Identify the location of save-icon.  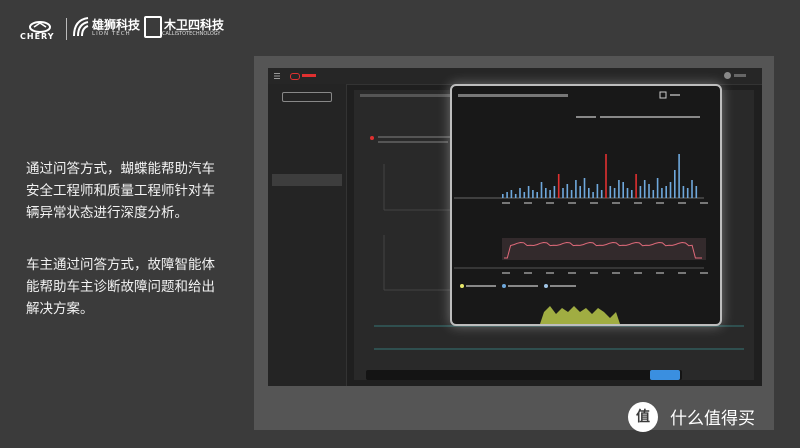
(663, 95).